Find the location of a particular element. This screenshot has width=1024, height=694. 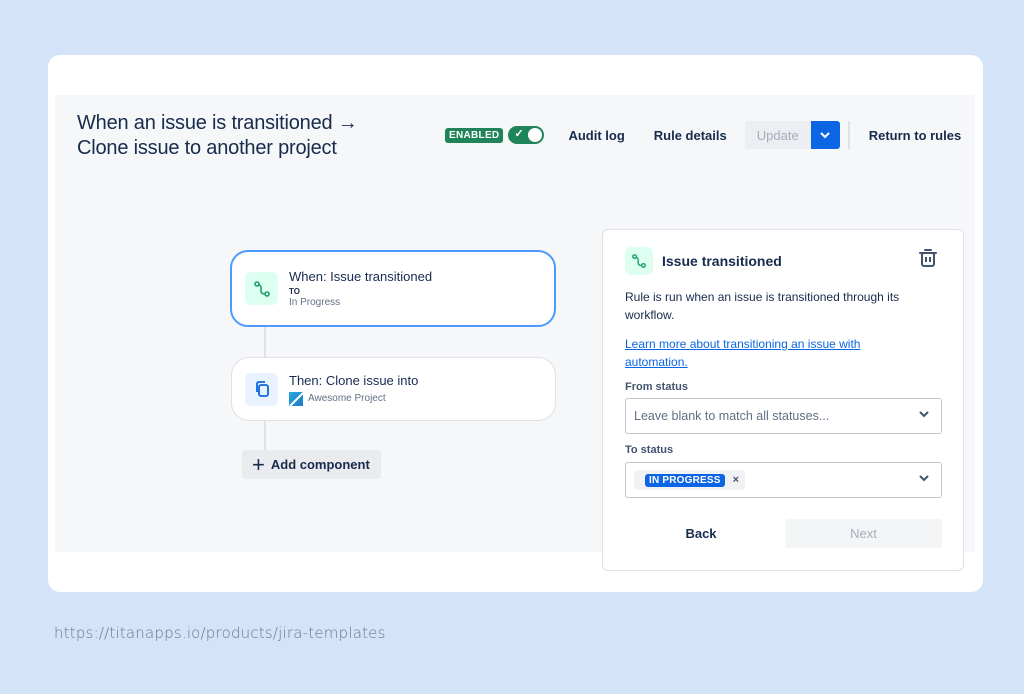

audit-log-button: Audit log is located at coordinates (596, 135).